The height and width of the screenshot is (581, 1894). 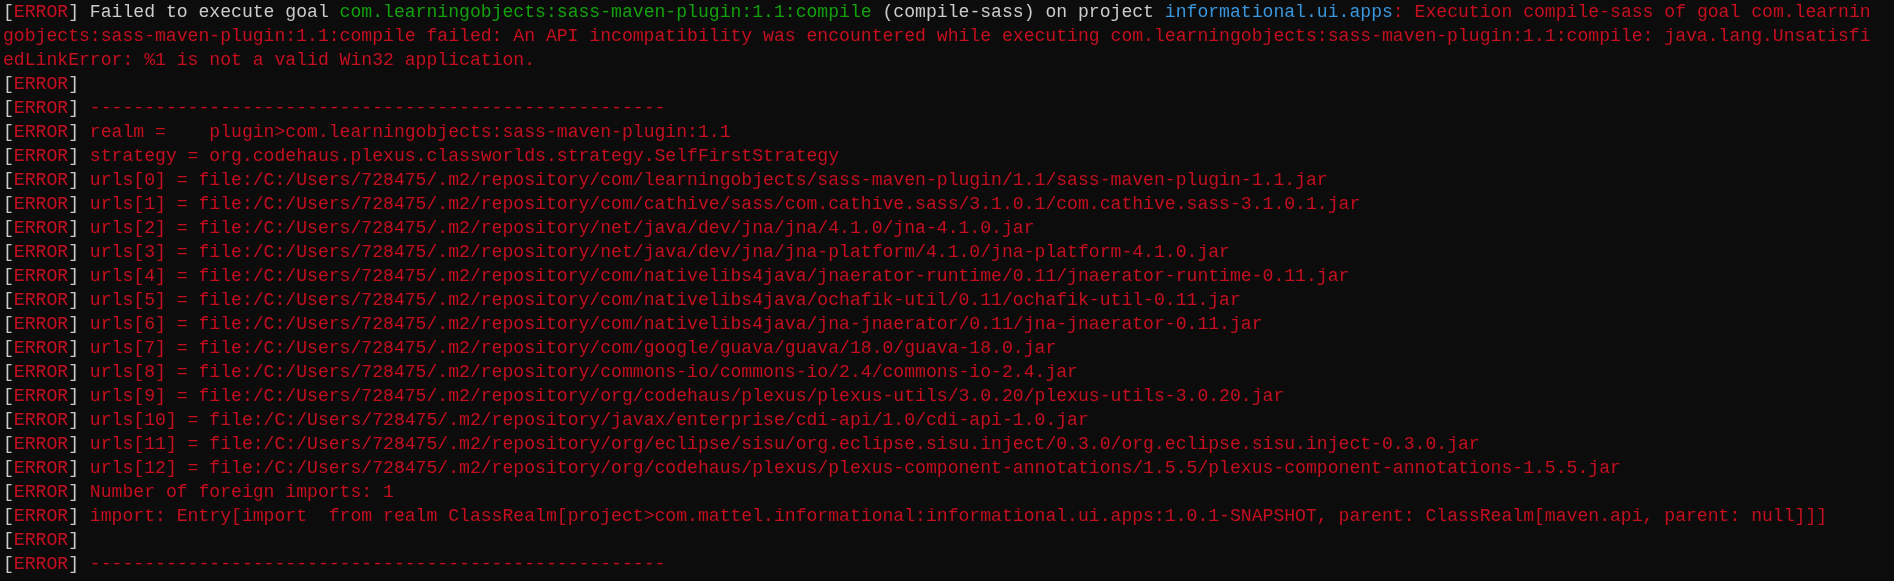 What do you see at coordinates (676, 276) in the screenshot?
I see `log-line: [ERROR] urls[4] = file:/C:/Users/728475/.m2/repository/com/nativelibs4java/jnaerator-runtime/0.11/jnaerator-runtime-0.11.jar` at bounding box center [676, 276].